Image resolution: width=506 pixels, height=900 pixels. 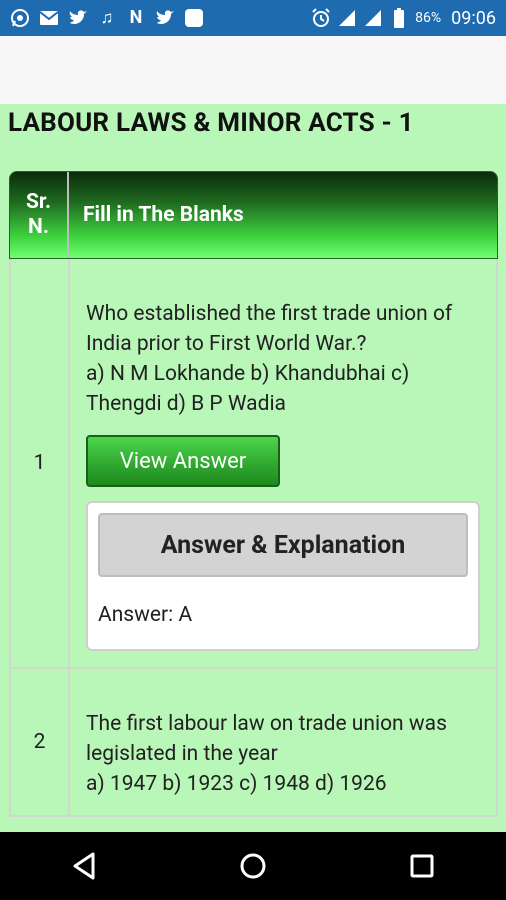 I want to click on table-header: Sr. N. Fill in The Blanks, so click(x=253, y=215).